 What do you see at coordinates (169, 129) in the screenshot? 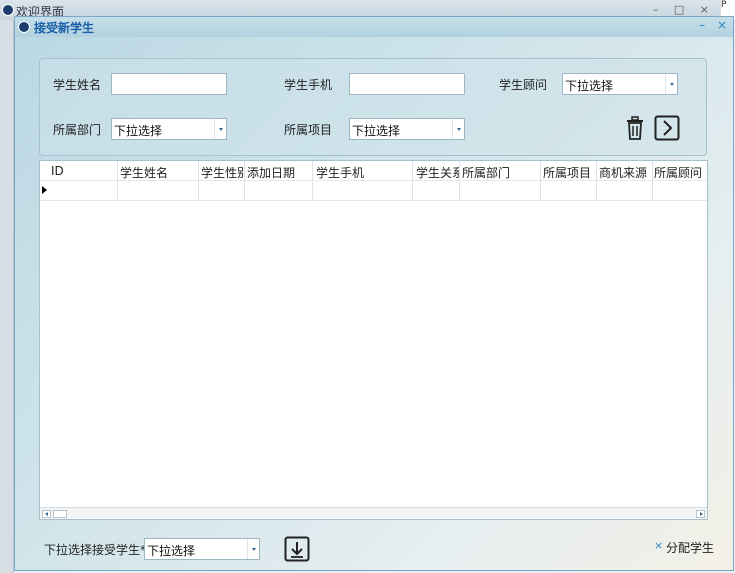
I see `department-dropdown: 下拉选择` at bounding box center [169, 129].